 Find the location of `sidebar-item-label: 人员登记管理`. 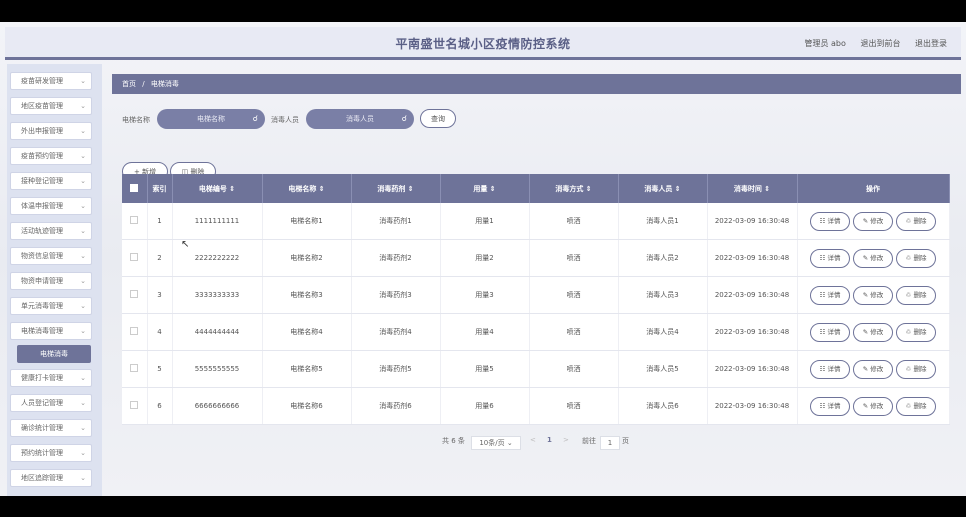

sidebar-item-label: 人员登记管理 is located at coordinates (42, 403).